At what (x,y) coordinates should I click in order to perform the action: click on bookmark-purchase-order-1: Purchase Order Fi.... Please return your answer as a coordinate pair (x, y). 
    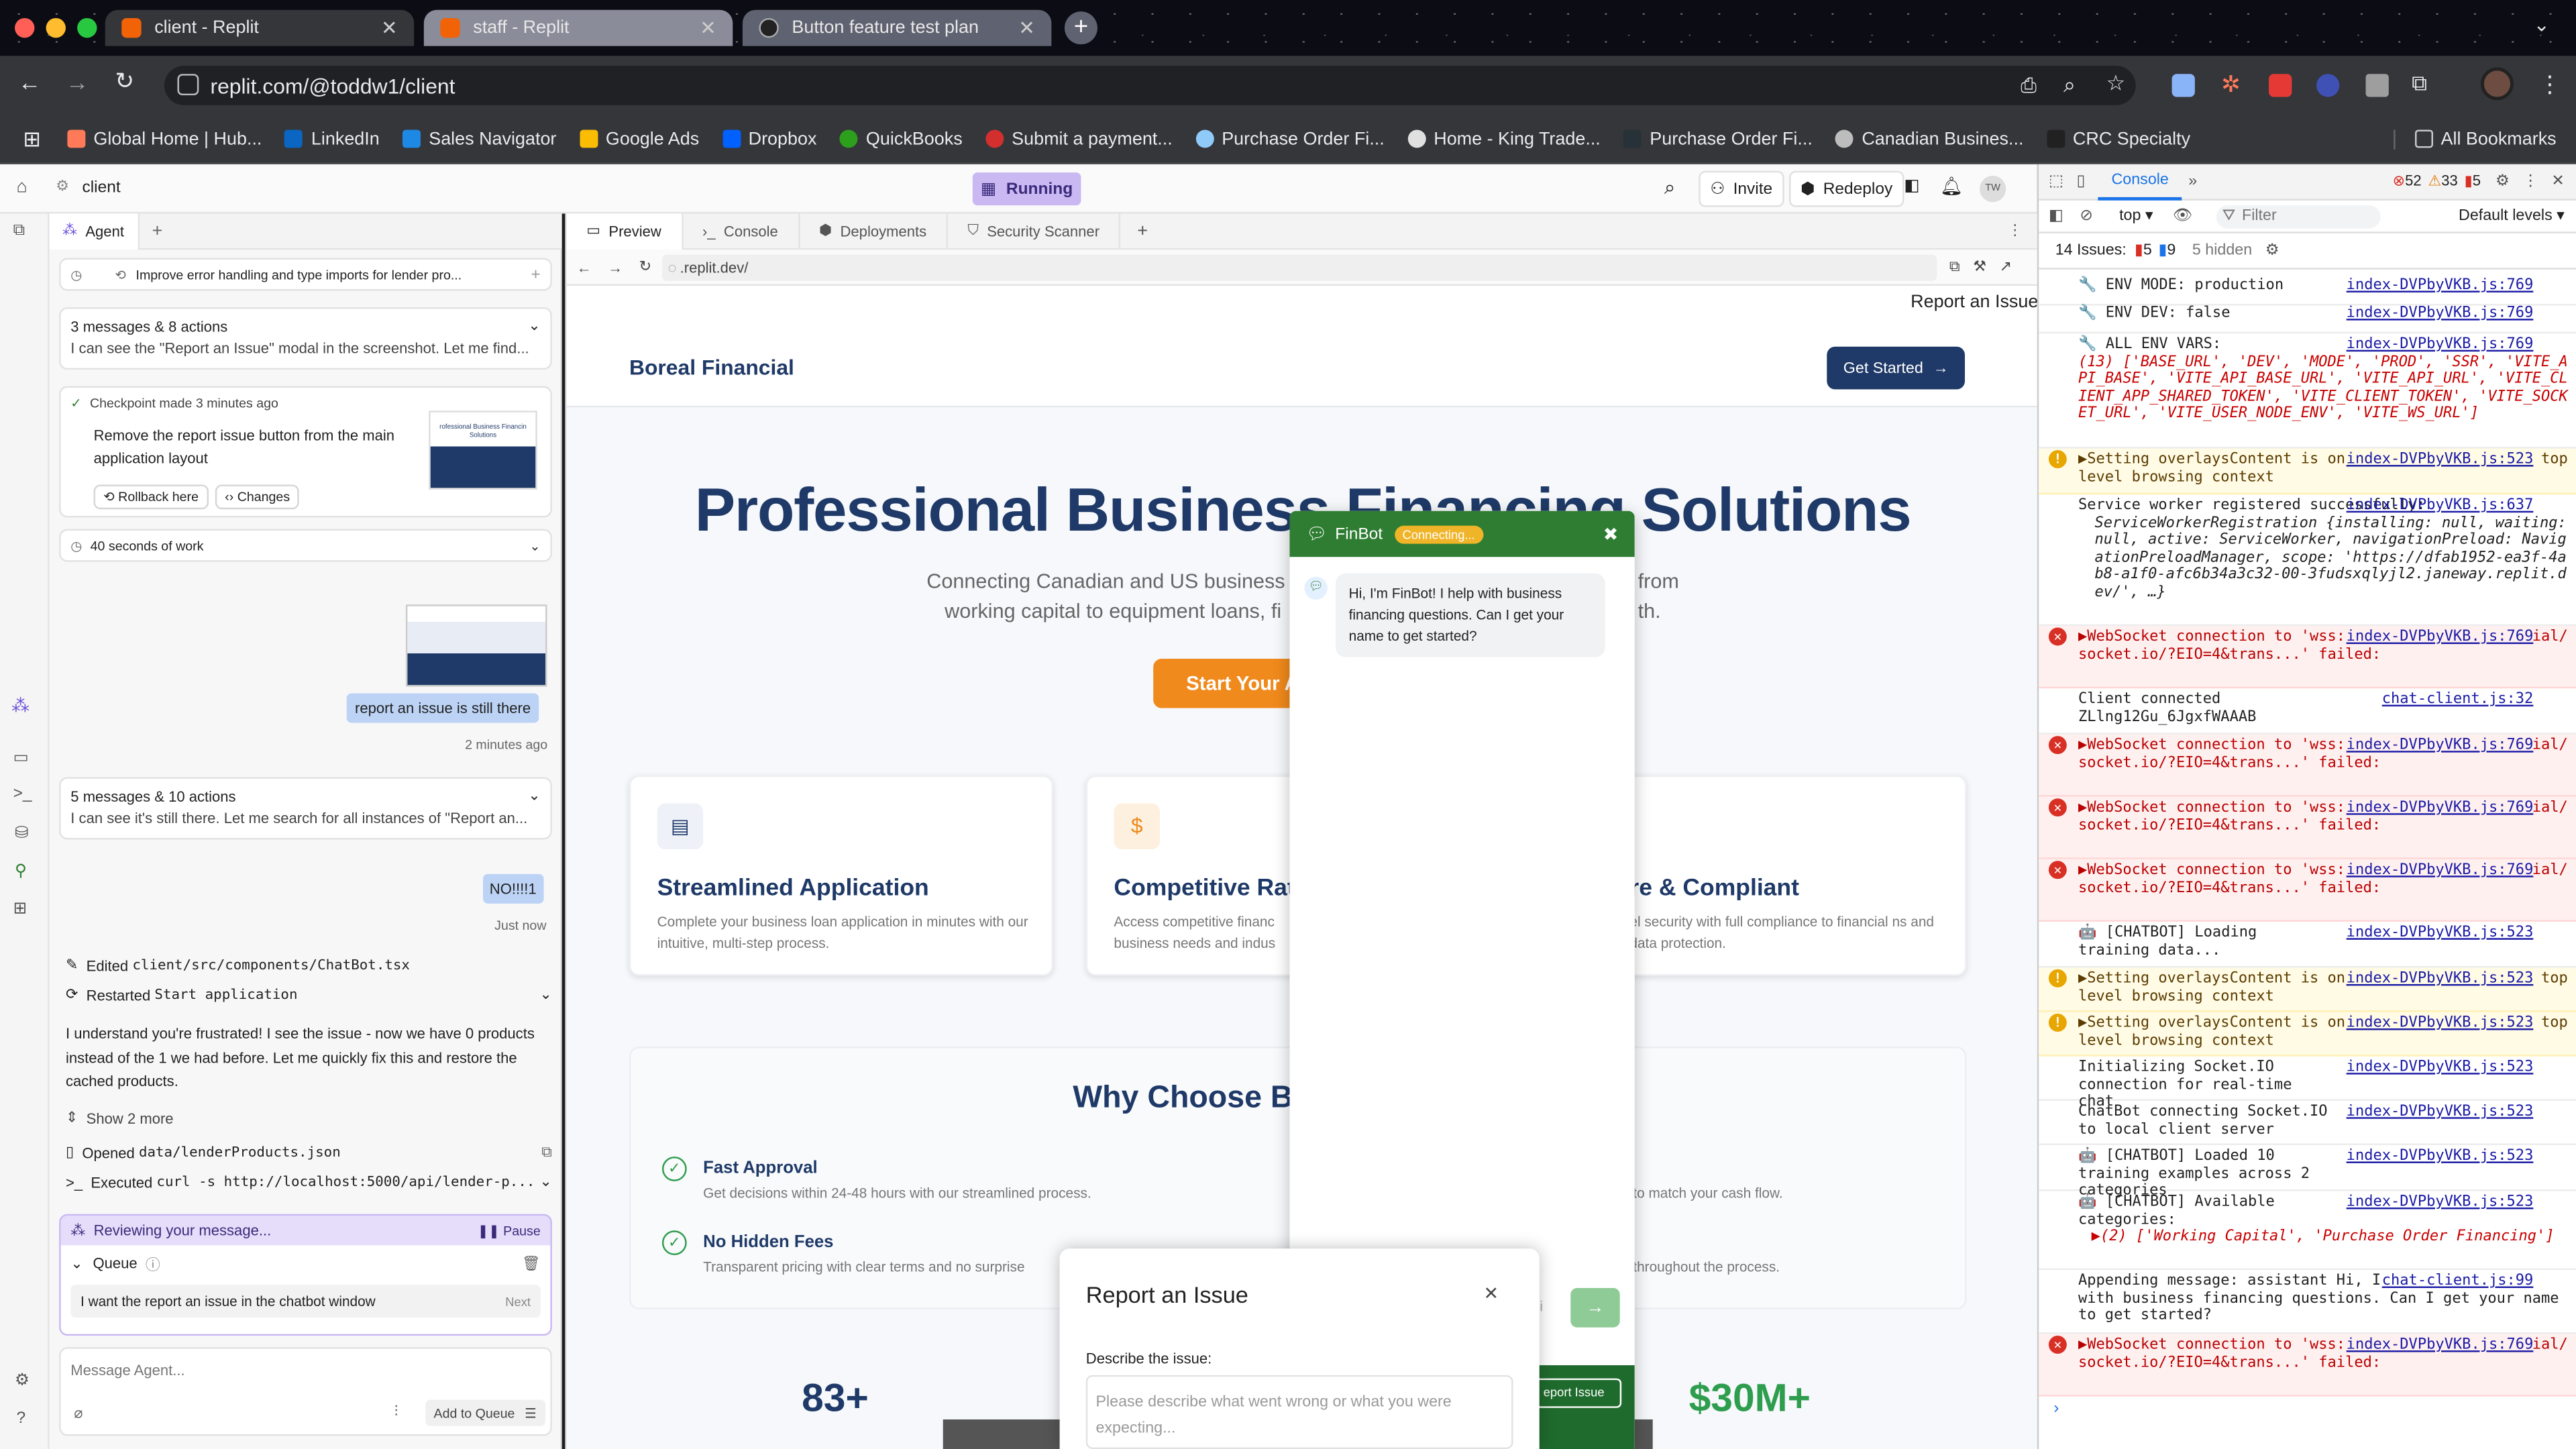
    Looking at the image, I should click on (1290, 139).